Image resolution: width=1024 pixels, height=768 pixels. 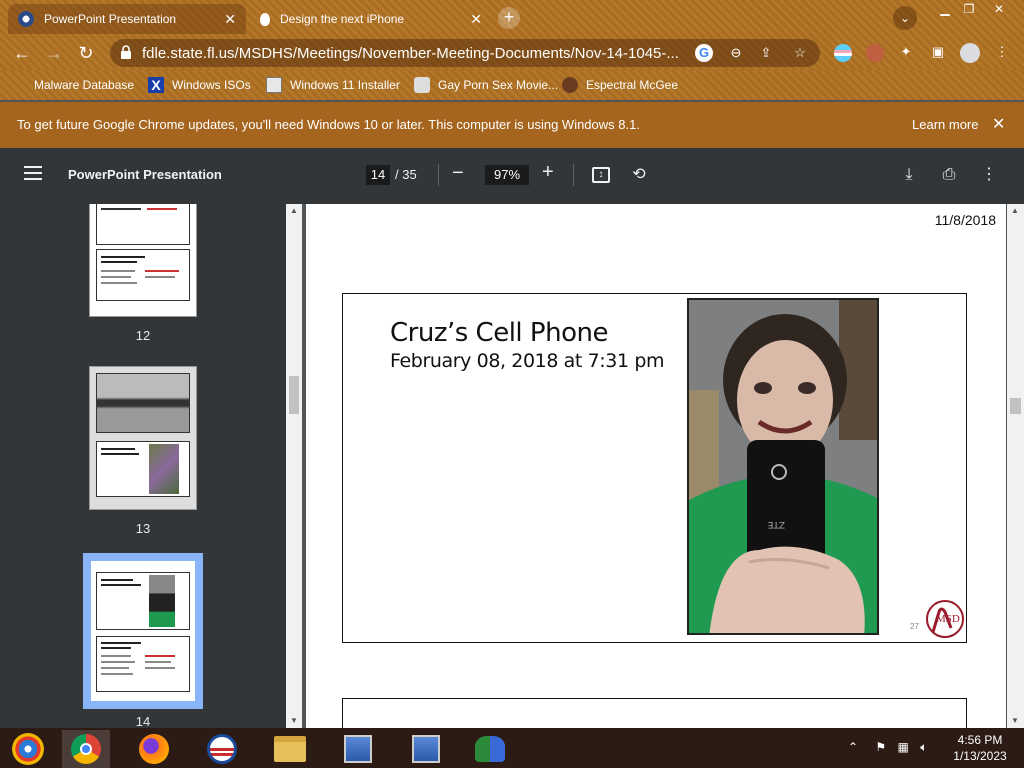 I want to click on folder-icon, so click(x=290, y=749).